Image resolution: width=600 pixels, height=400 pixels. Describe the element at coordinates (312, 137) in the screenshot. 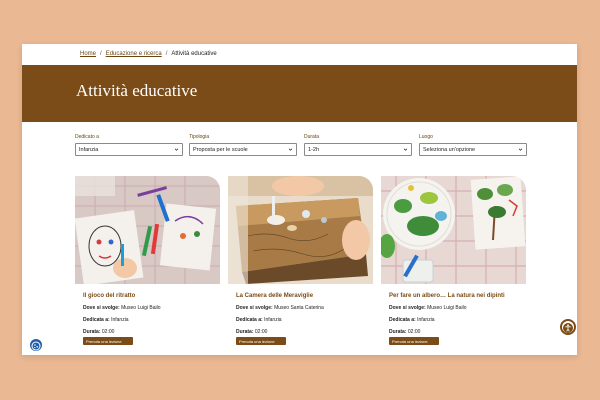

I see `filter-label: Durata` at that location.